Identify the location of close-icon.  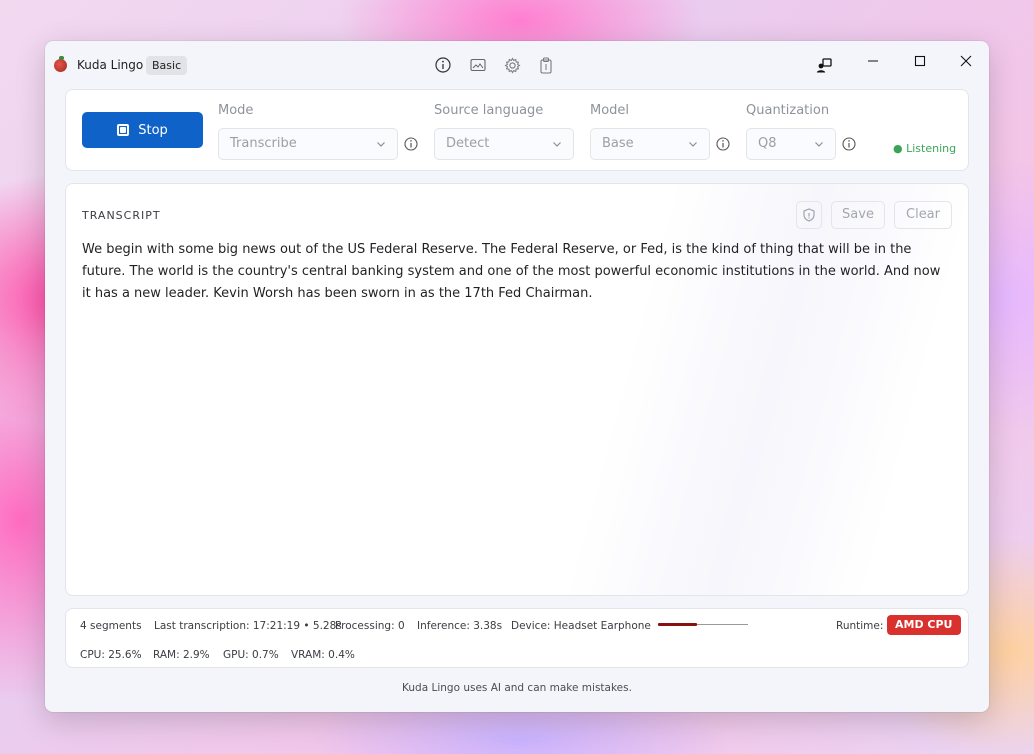
(966, 61).